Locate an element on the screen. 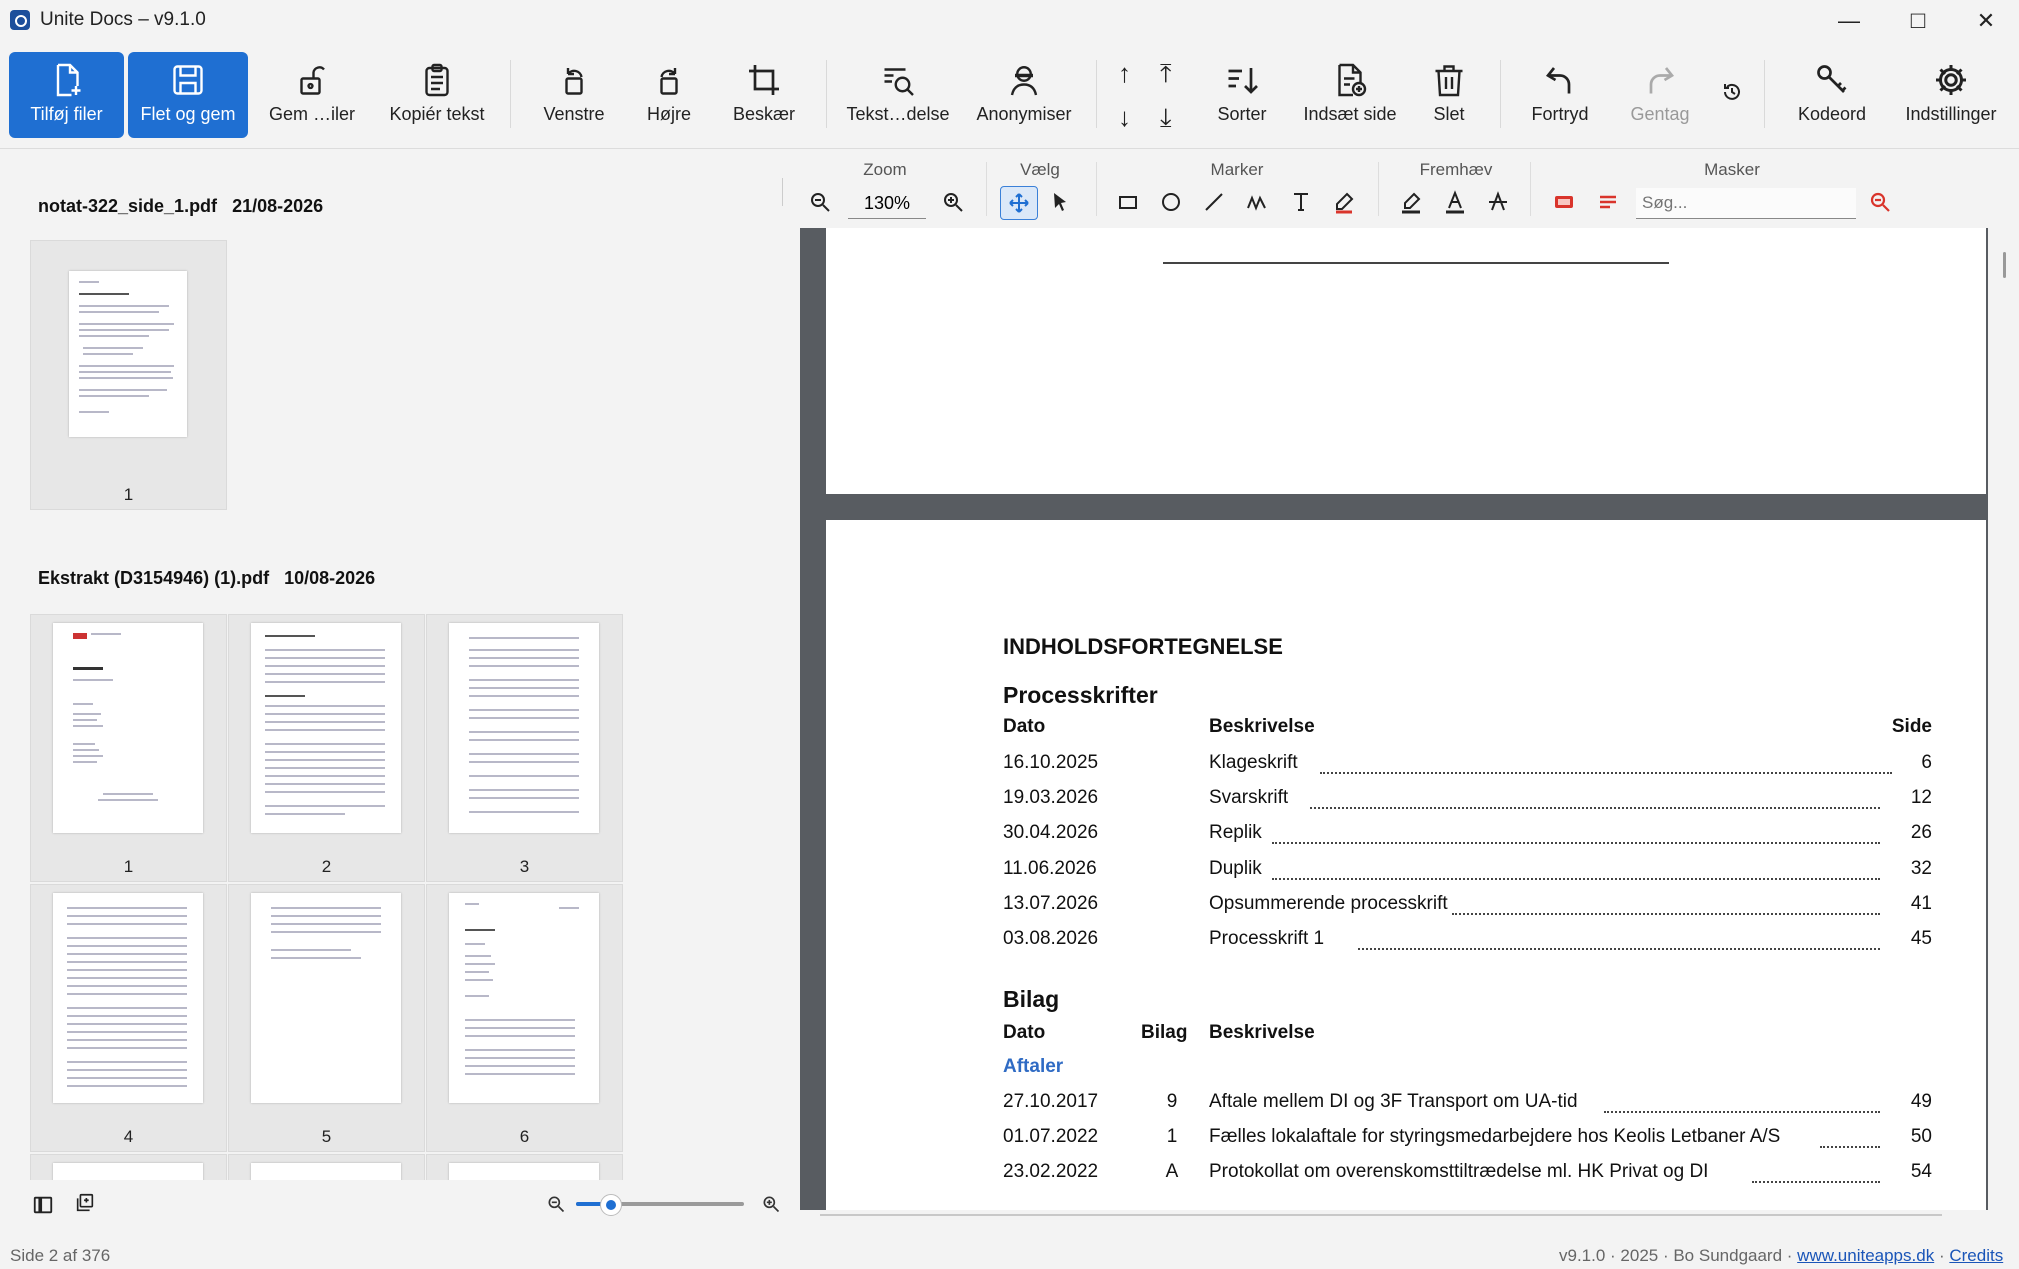 The height and width of the screenshot is (1269, 2019). redo-button: Gentag is located at coordinates (1660, 95).